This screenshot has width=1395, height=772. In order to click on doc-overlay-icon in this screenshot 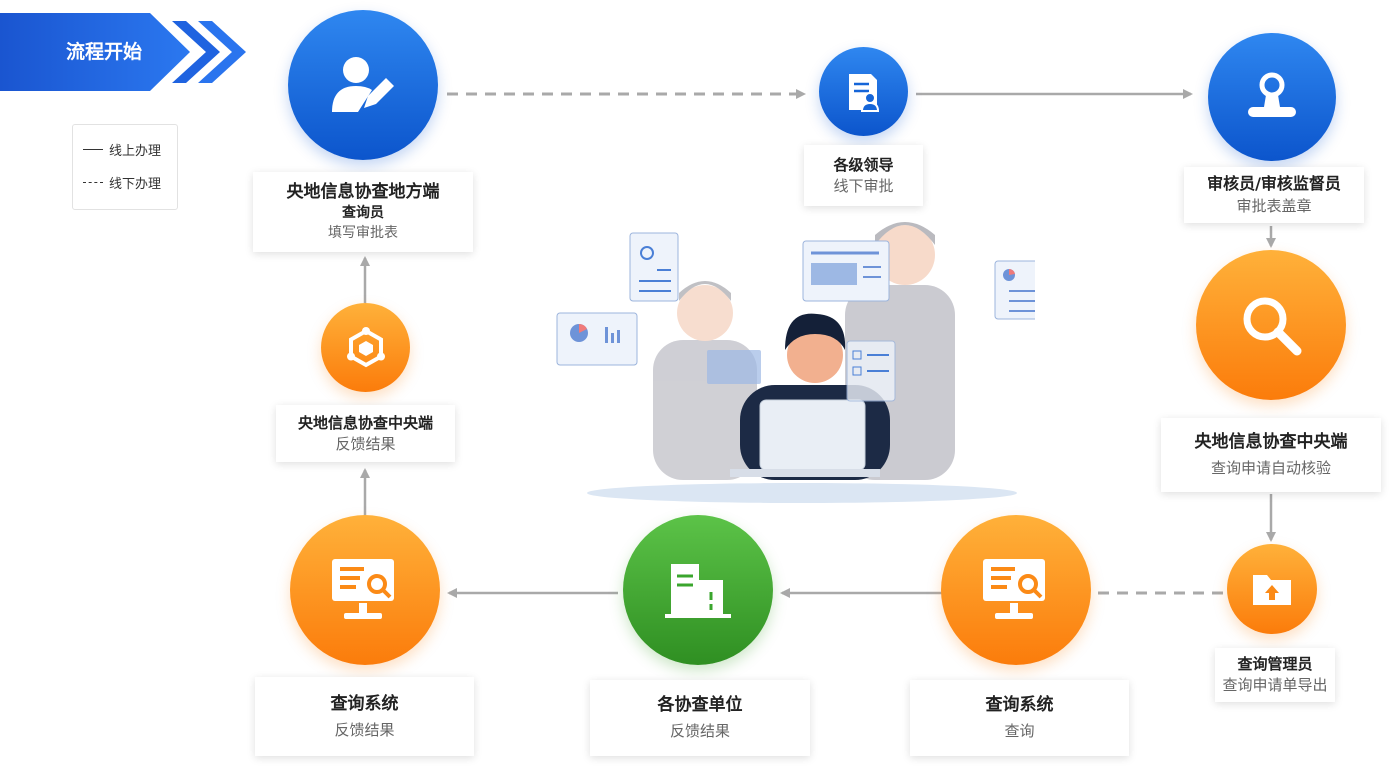, I will do `click(734, 367)`.